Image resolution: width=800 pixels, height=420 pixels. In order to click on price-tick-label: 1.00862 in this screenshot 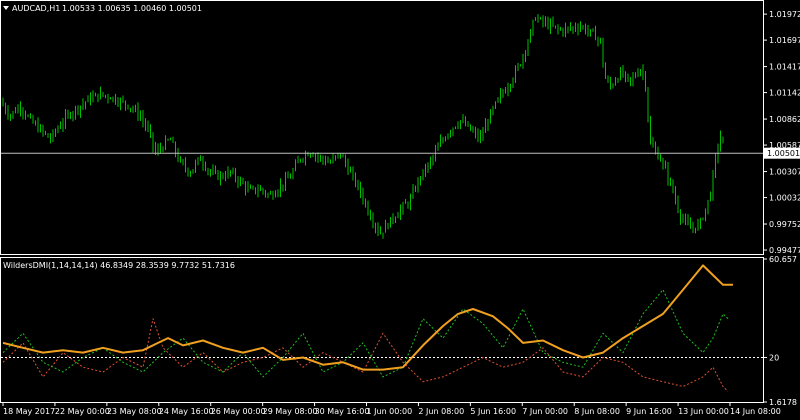, I will do `click(784, 119)`.